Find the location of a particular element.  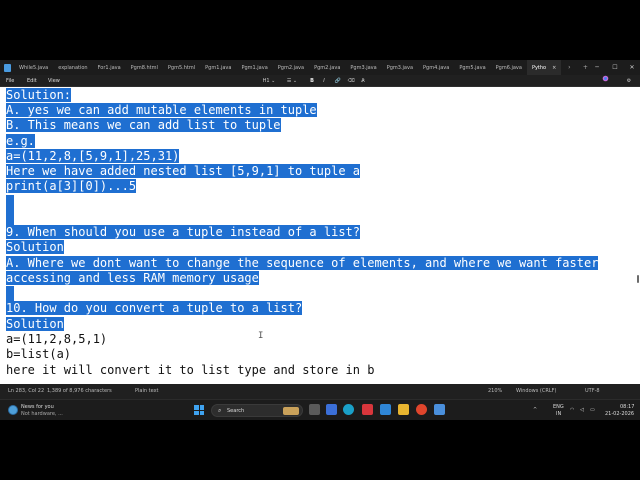

tab-9: Pgm3.java is located at coordinates (363, 67).